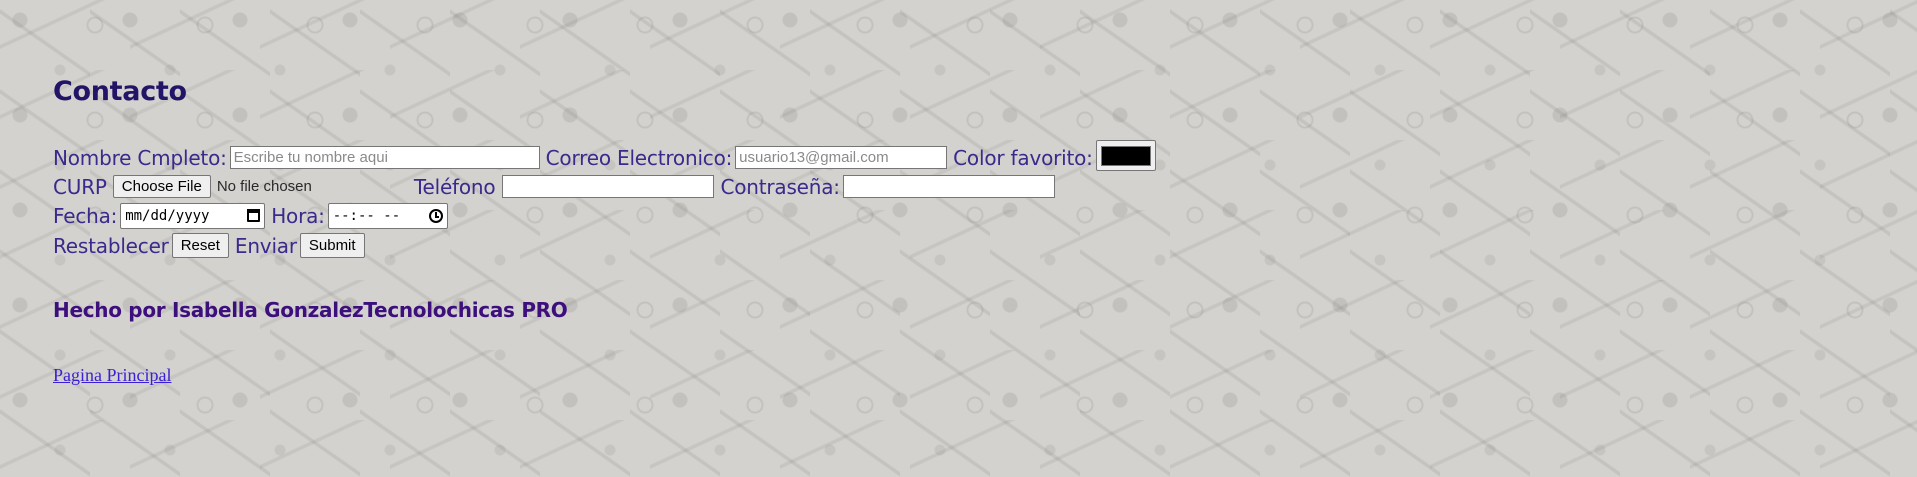 This screenshot has width=1917, height=477. I want to click on color-picker, so click(1125, 155).